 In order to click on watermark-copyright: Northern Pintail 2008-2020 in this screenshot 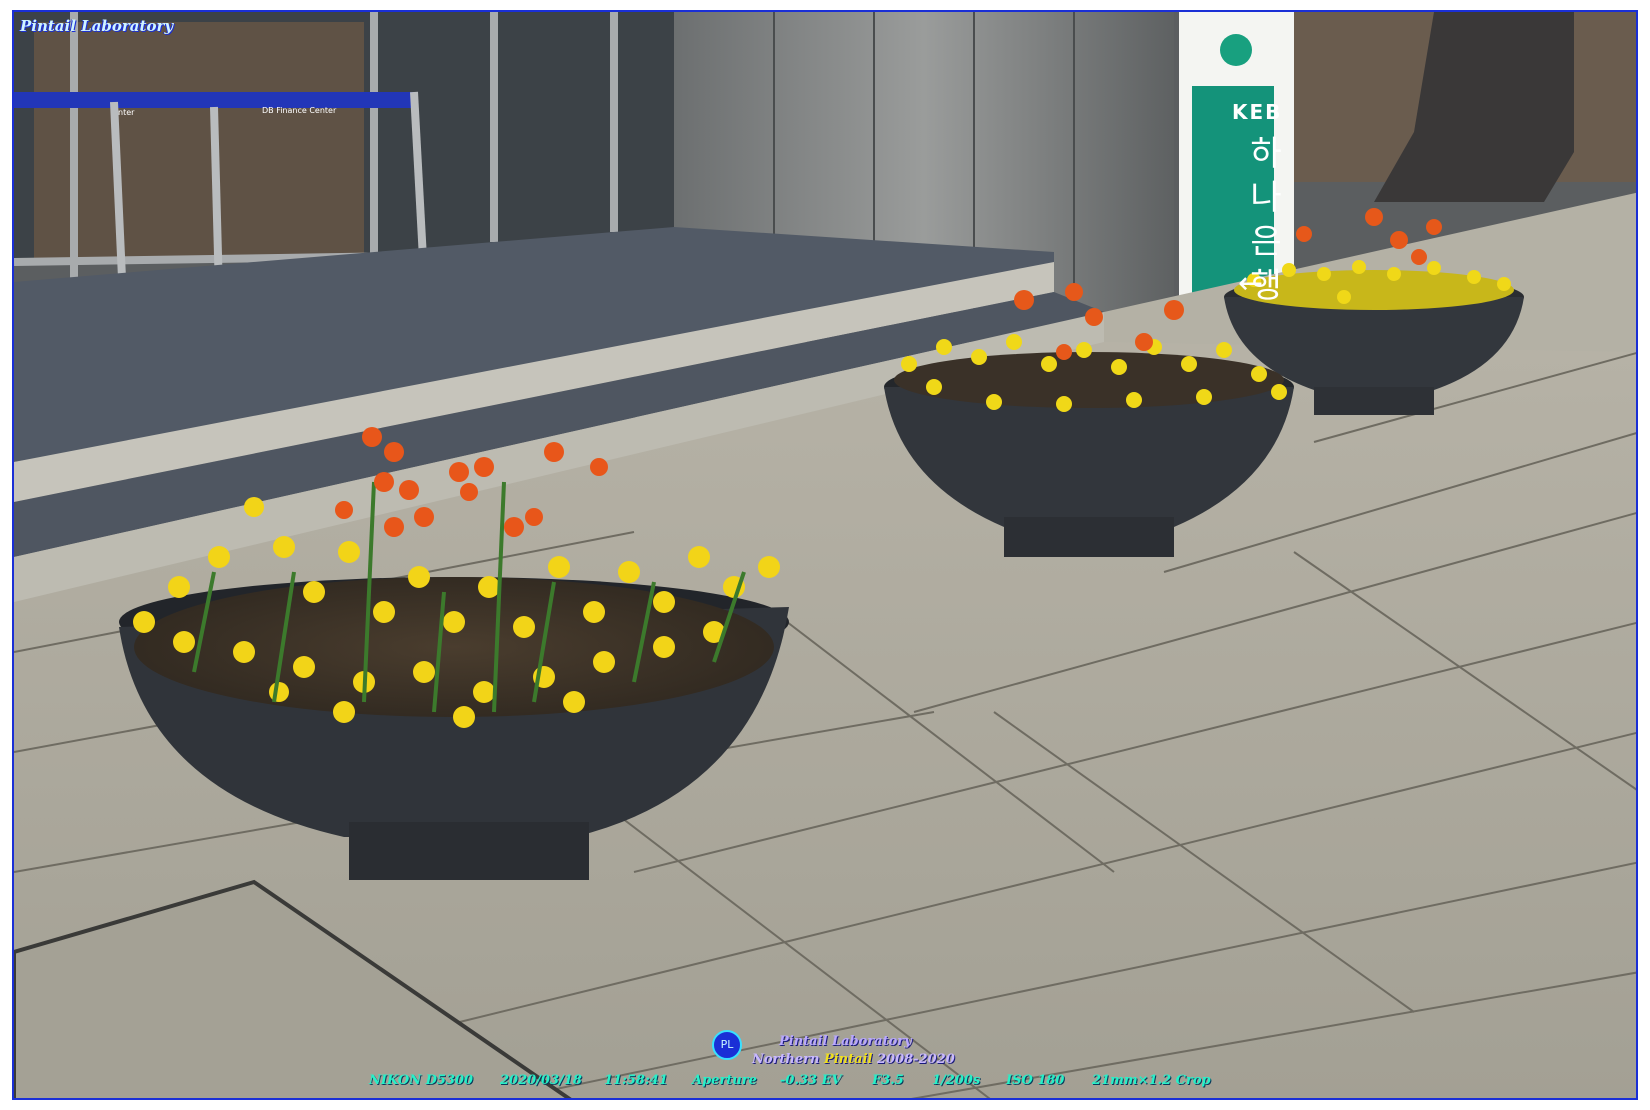, I will do `click(853, 1059)`.